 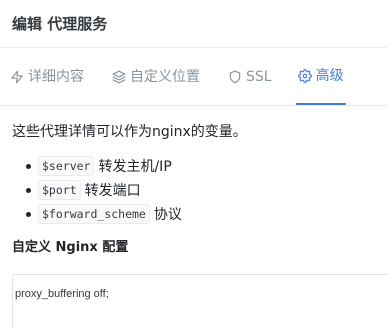 What do you see at coordinates (129, 132) in the screenshot?
I see `intro-text: 这些代理详情可以作为nginx的变量。` at bounding box center [129, 132].